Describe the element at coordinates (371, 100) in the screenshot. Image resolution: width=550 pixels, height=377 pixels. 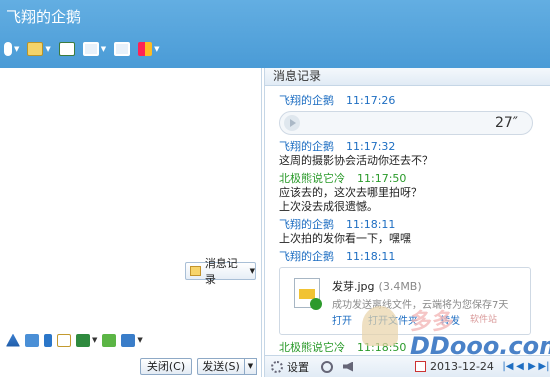
I see `message-time: 11:17:26` at that location.